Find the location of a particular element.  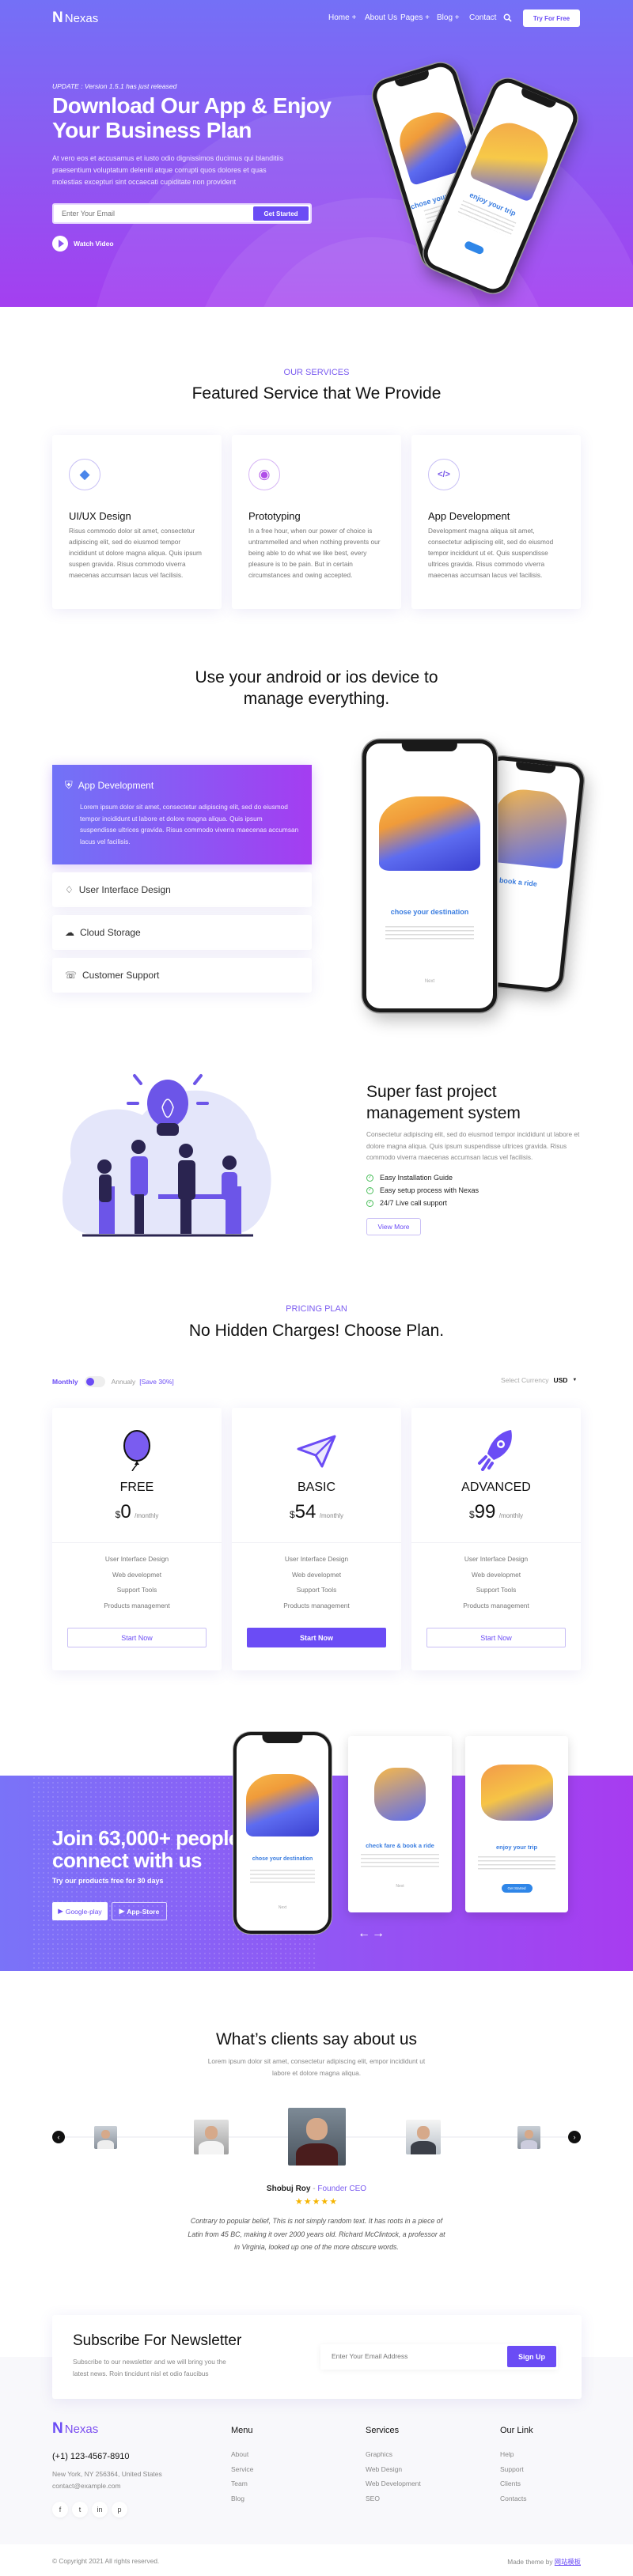

client-avatar-active is located at coordinates (317, 2137).